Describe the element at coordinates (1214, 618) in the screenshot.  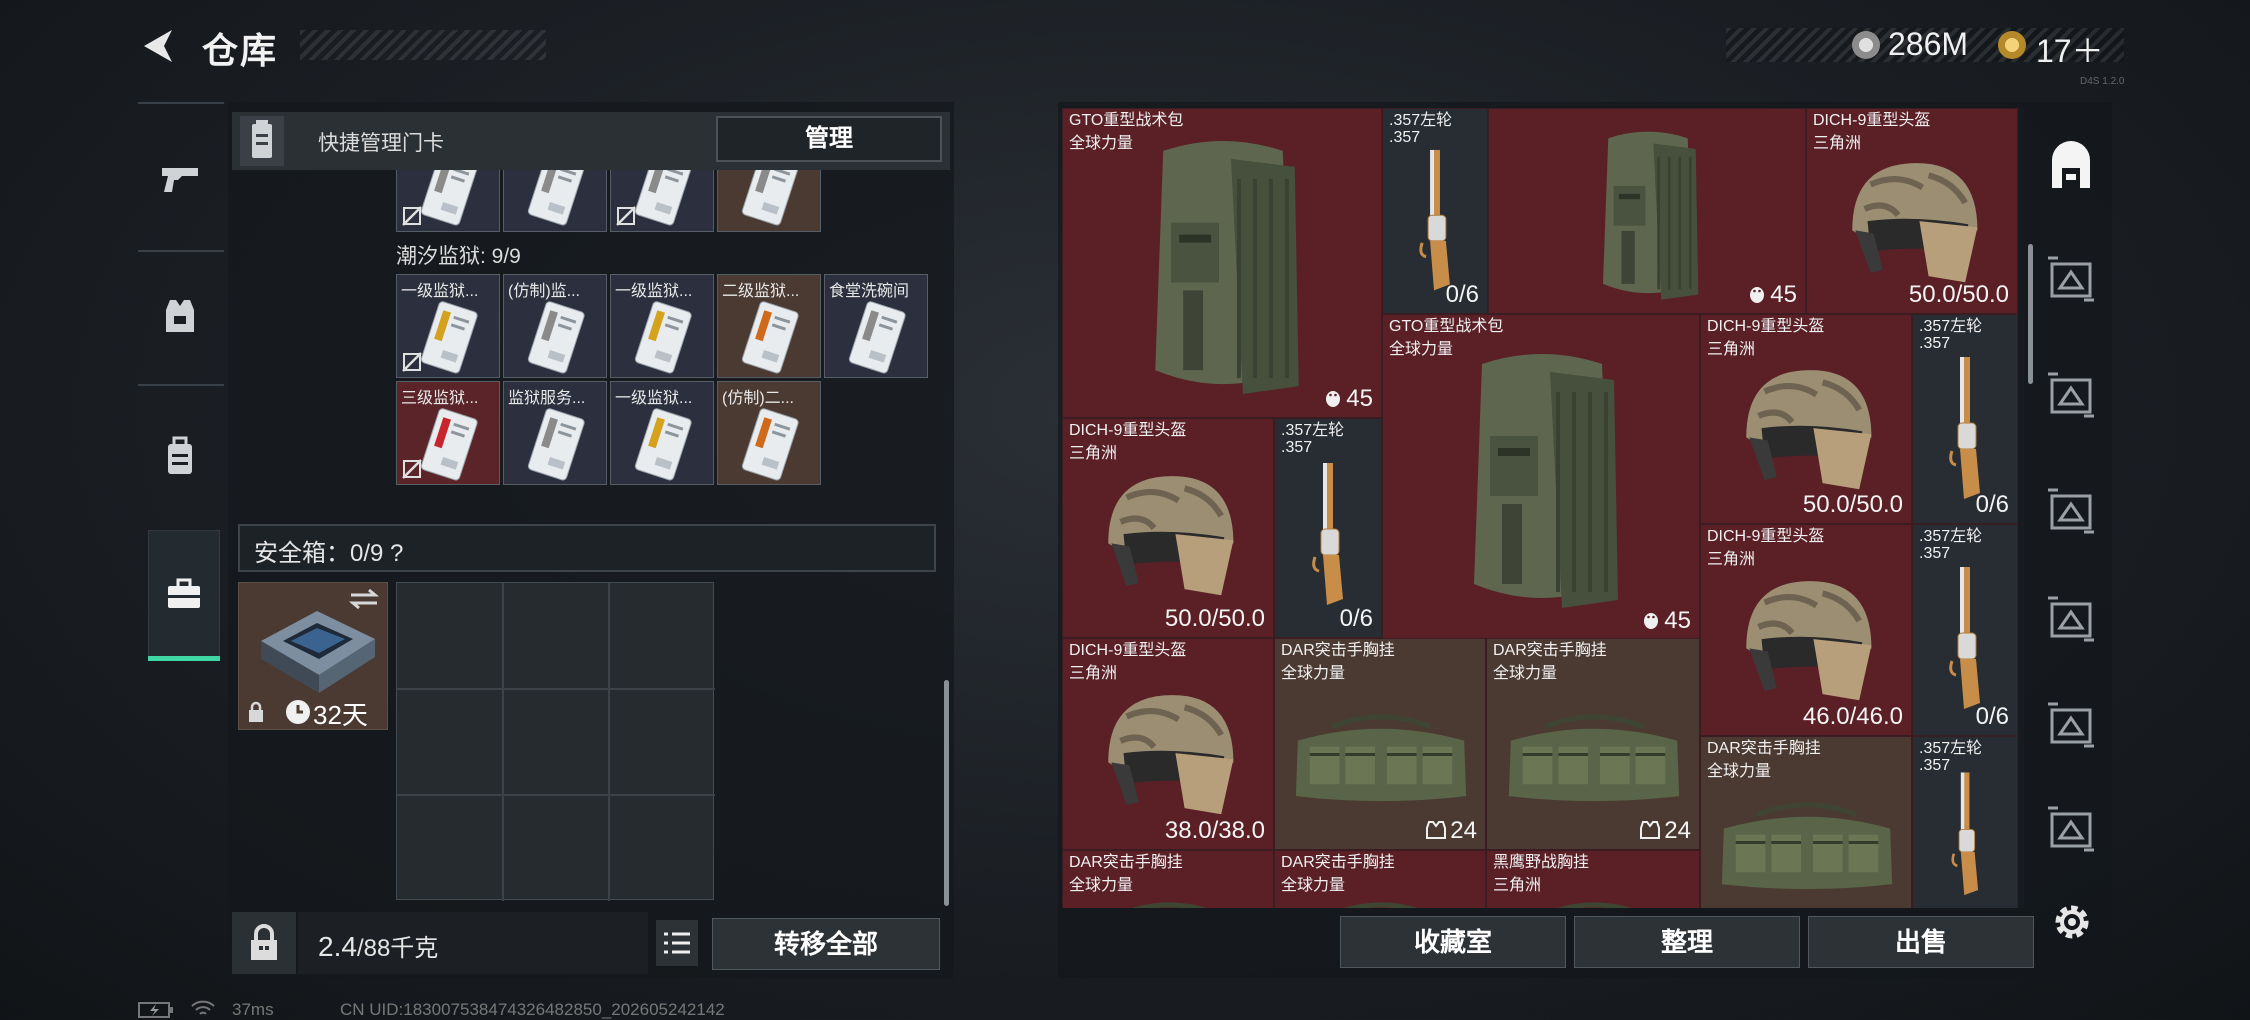
I see `item-stat-value: 50.0/50.0` at that location.